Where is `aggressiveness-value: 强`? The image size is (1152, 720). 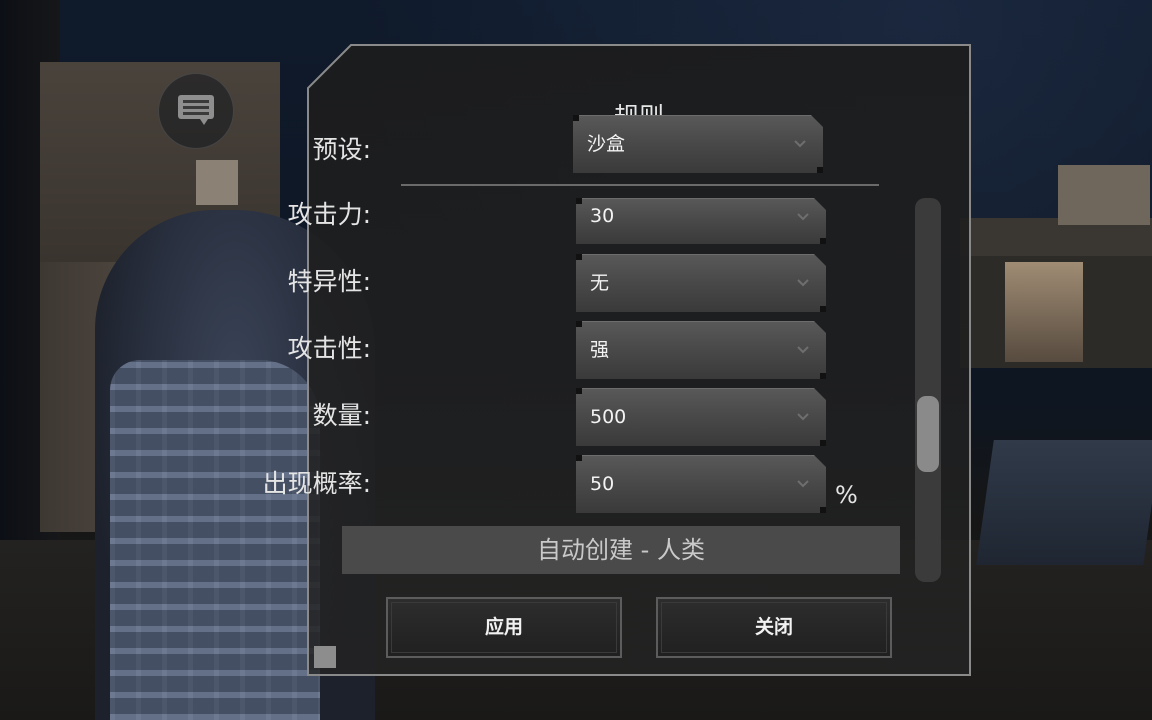
aggressiveness-value: 强 is located at coordinates (600, 350).